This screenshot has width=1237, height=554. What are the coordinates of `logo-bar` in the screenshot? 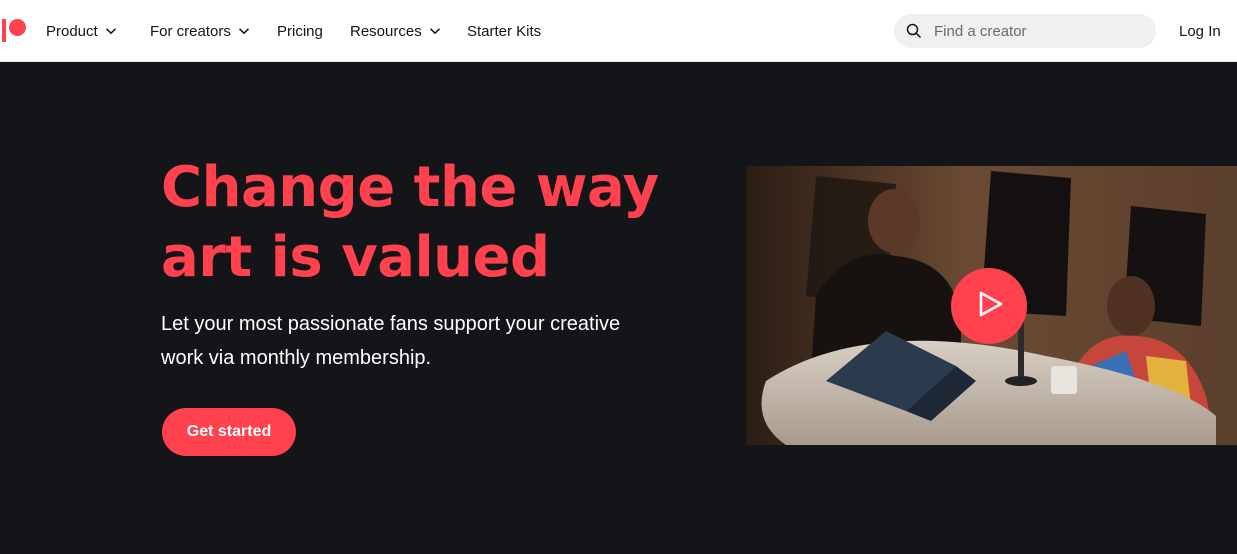 It's located at (4, 30).